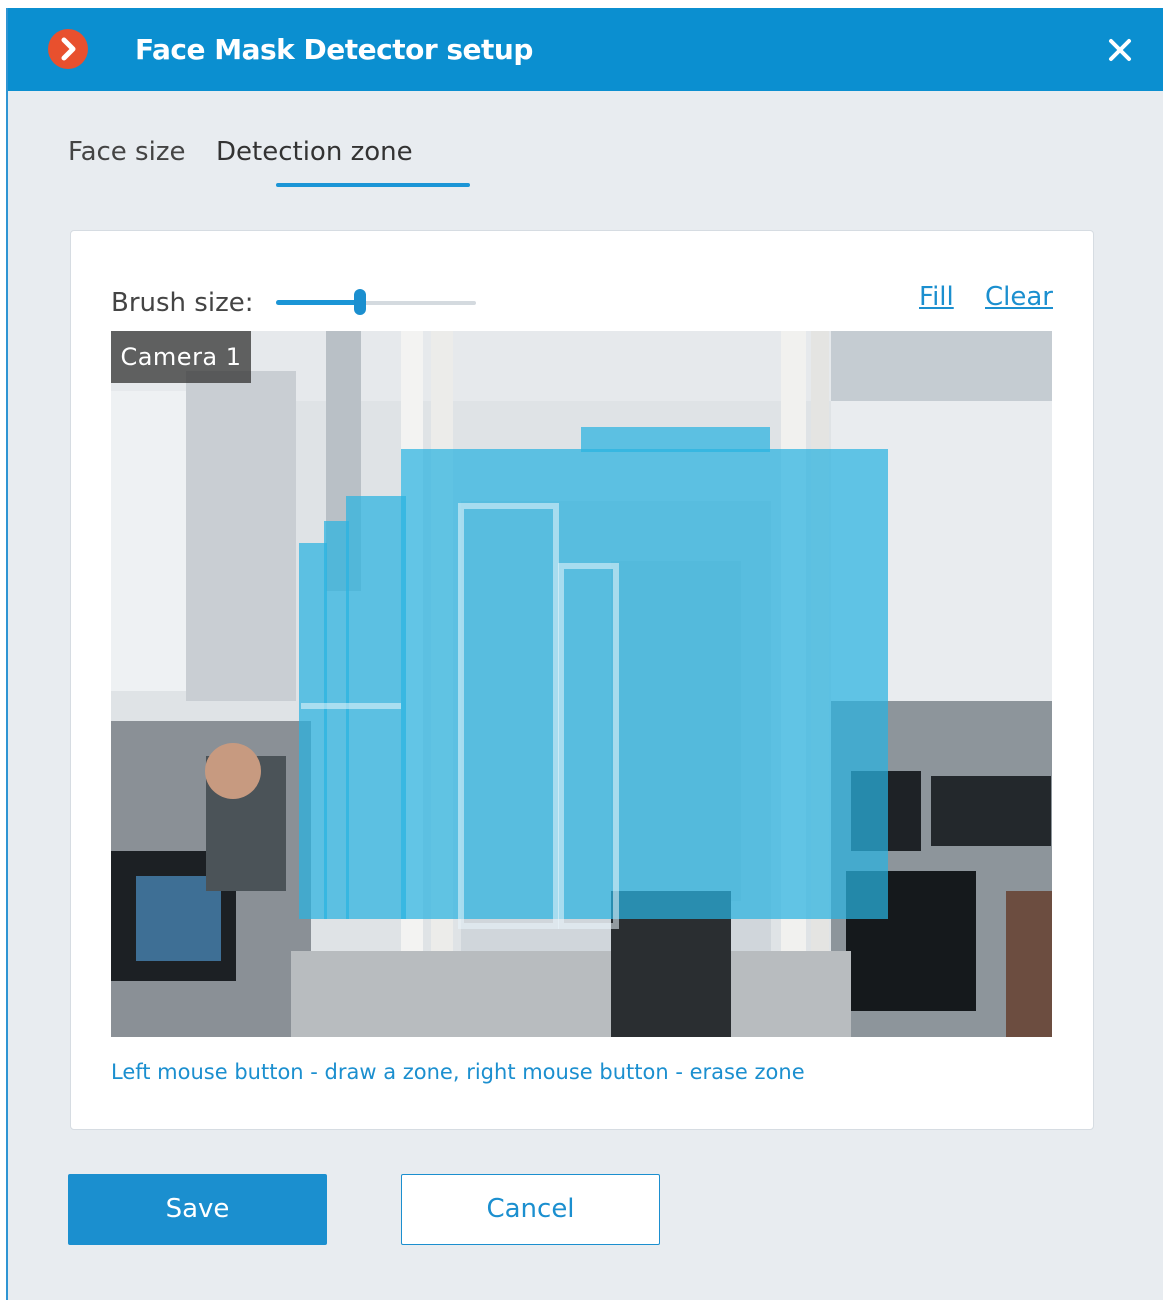 This screenshot has height=1300, width=1163. What do you see at coordinates (530, 1209) in the screenshot?
I see `cancel-button: Cancel` at bounding box center [530, 1209].